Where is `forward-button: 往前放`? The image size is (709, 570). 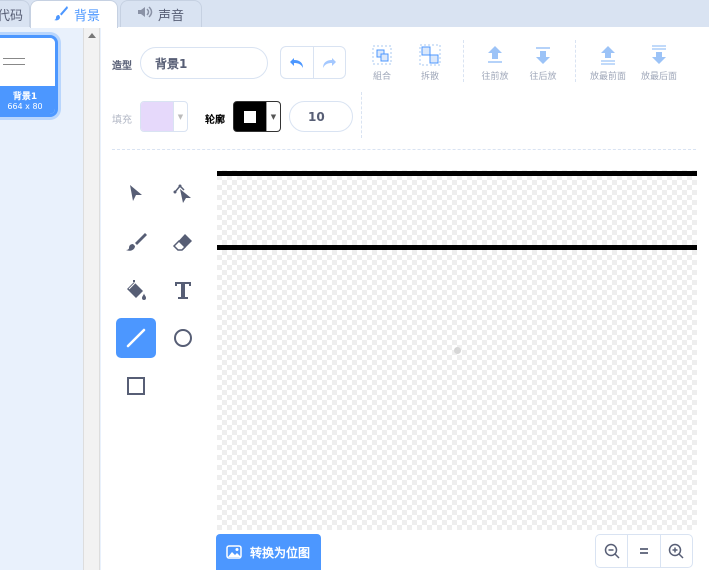 forward-button: 往前放 is located at coordinates (495, 64).